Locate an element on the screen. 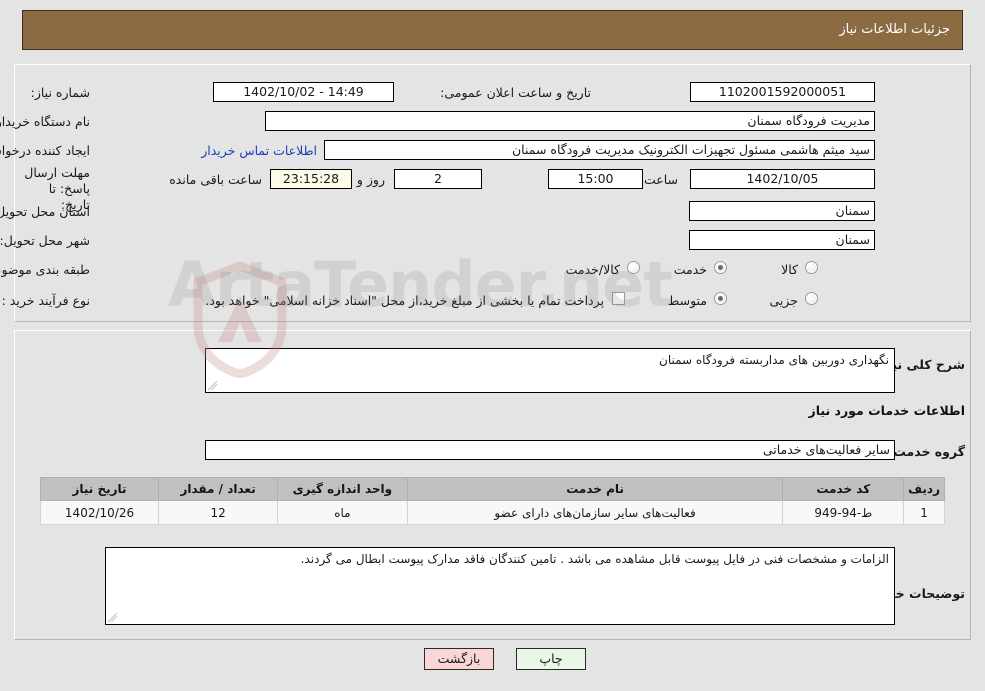 The width and height of the screenshot is (985, 691). label-hour: ساعت is located at coordinates (660, 179).